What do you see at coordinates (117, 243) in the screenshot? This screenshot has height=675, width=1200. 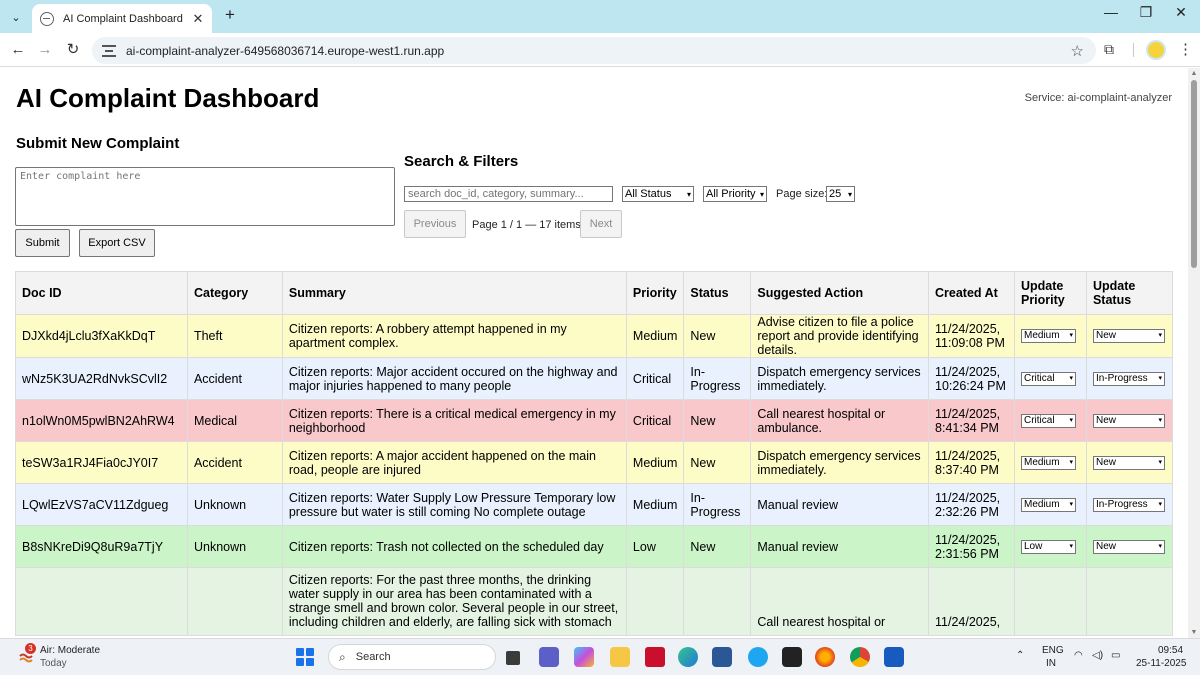 I see `export-csv-button: Export CSV` at bounding box center [117, 243].